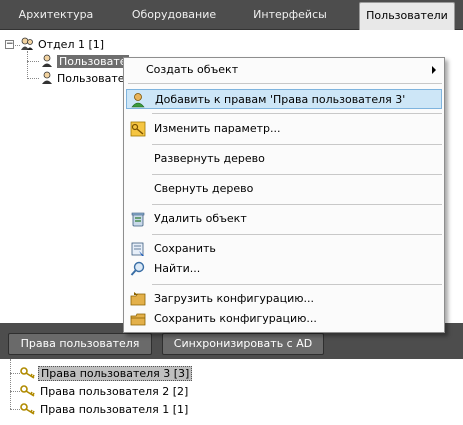  I want to click on menu-item-add-to-rights: Добавить к правам 'Права пользователя 3', so click(284, 99).